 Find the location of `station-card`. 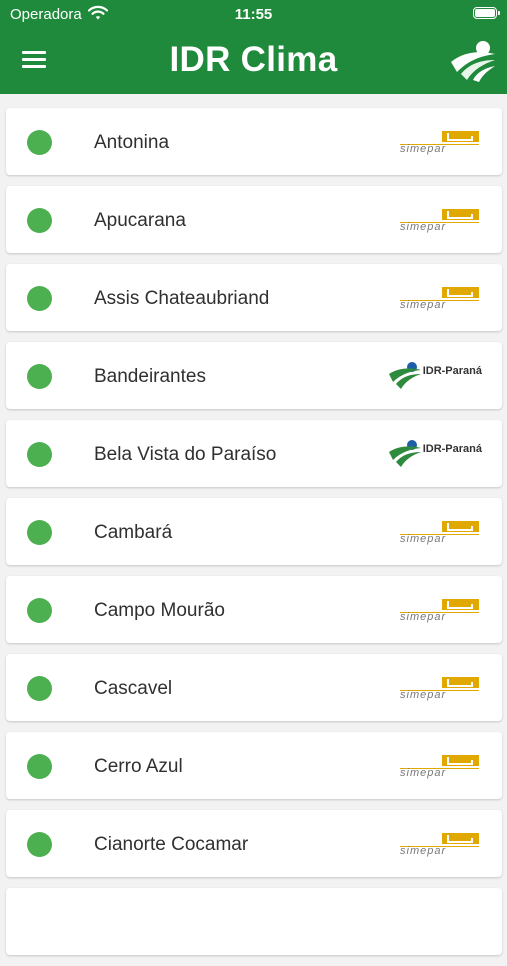

station-card is located at coordinates (254, 921).